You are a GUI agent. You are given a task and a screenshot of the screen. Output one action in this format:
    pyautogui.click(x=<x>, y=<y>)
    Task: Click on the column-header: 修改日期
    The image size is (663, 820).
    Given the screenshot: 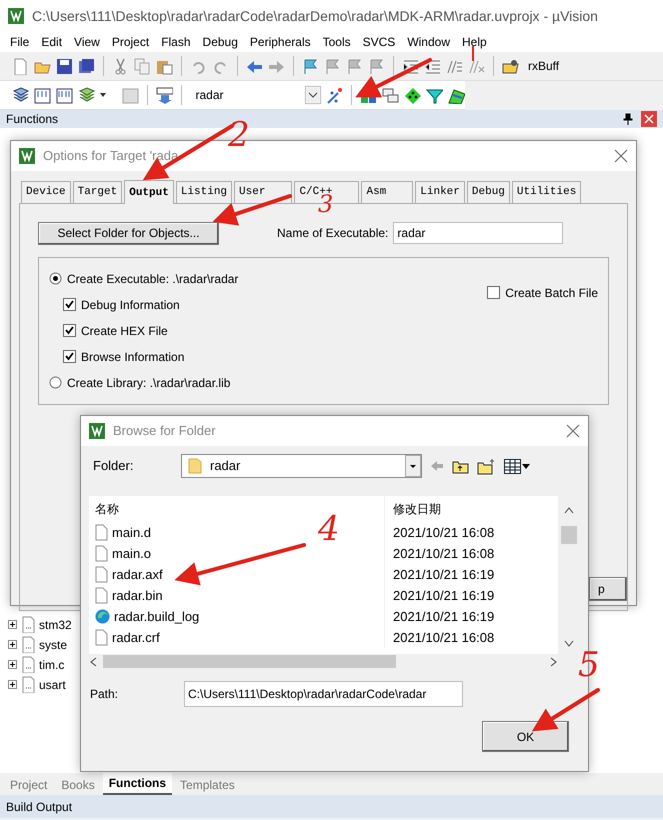 What is the action you would take?
    pyautogui.click(x=417, y=509)
    